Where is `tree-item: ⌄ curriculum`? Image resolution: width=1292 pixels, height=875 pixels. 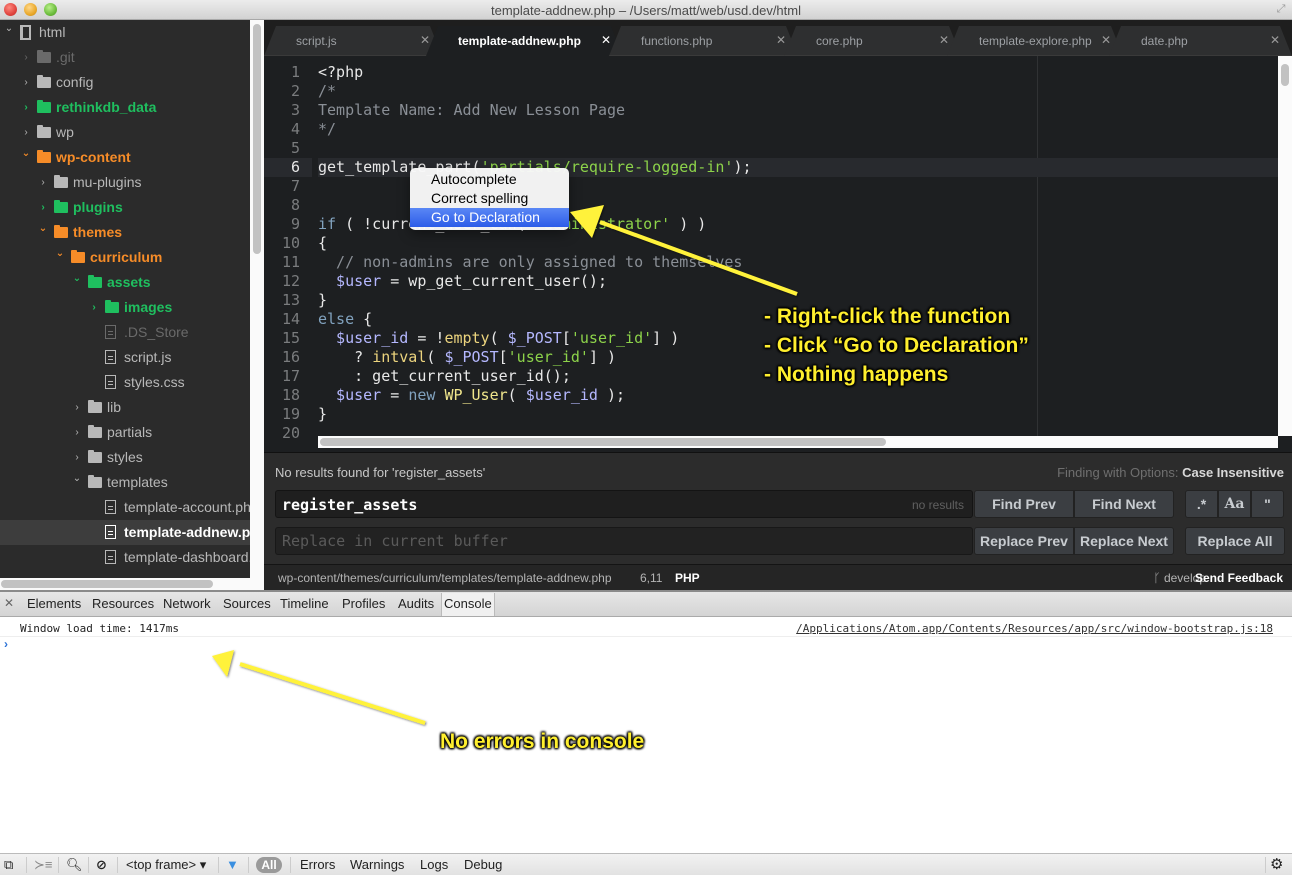
tree-item: ⌄ curriculum is located at coordinates (125, 257).